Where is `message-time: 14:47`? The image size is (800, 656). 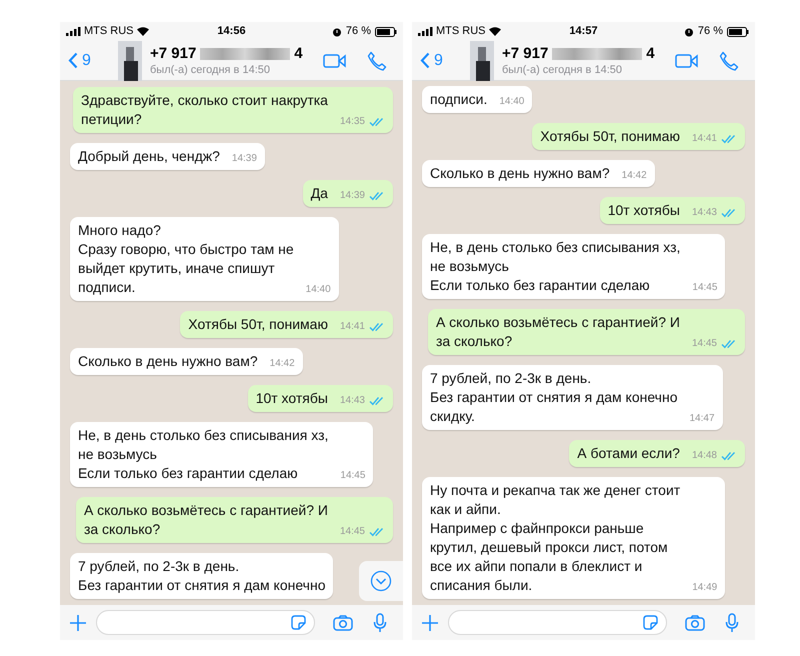 message-time: 14:47 is located at coordinates (702, 419).